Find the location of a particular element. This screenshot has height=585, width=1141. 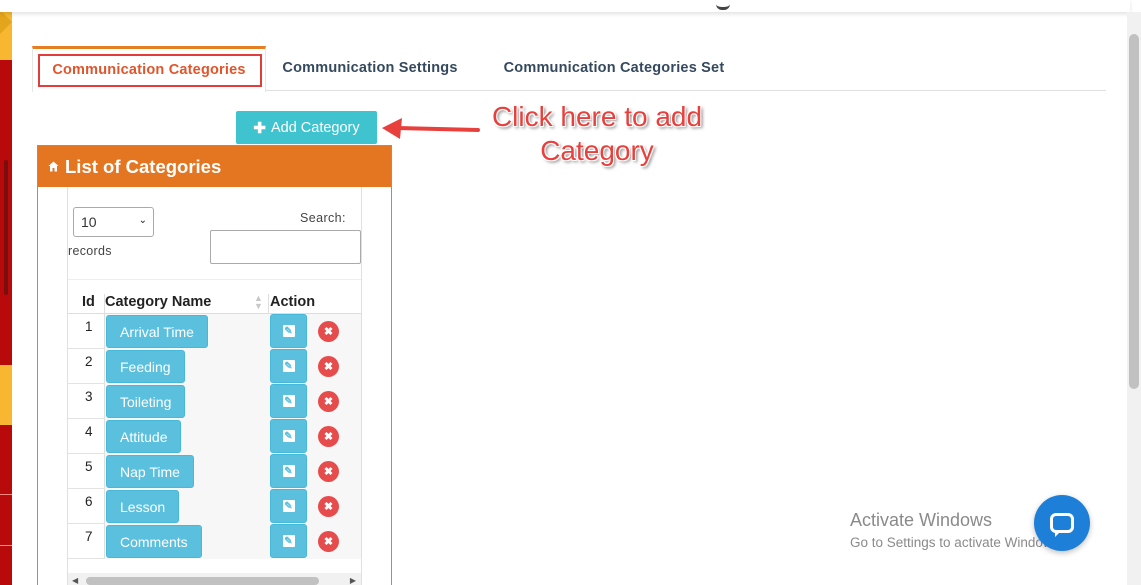

table-horizontal-scrollbar: ◀ ▶ is located at coordinates (214, 579).